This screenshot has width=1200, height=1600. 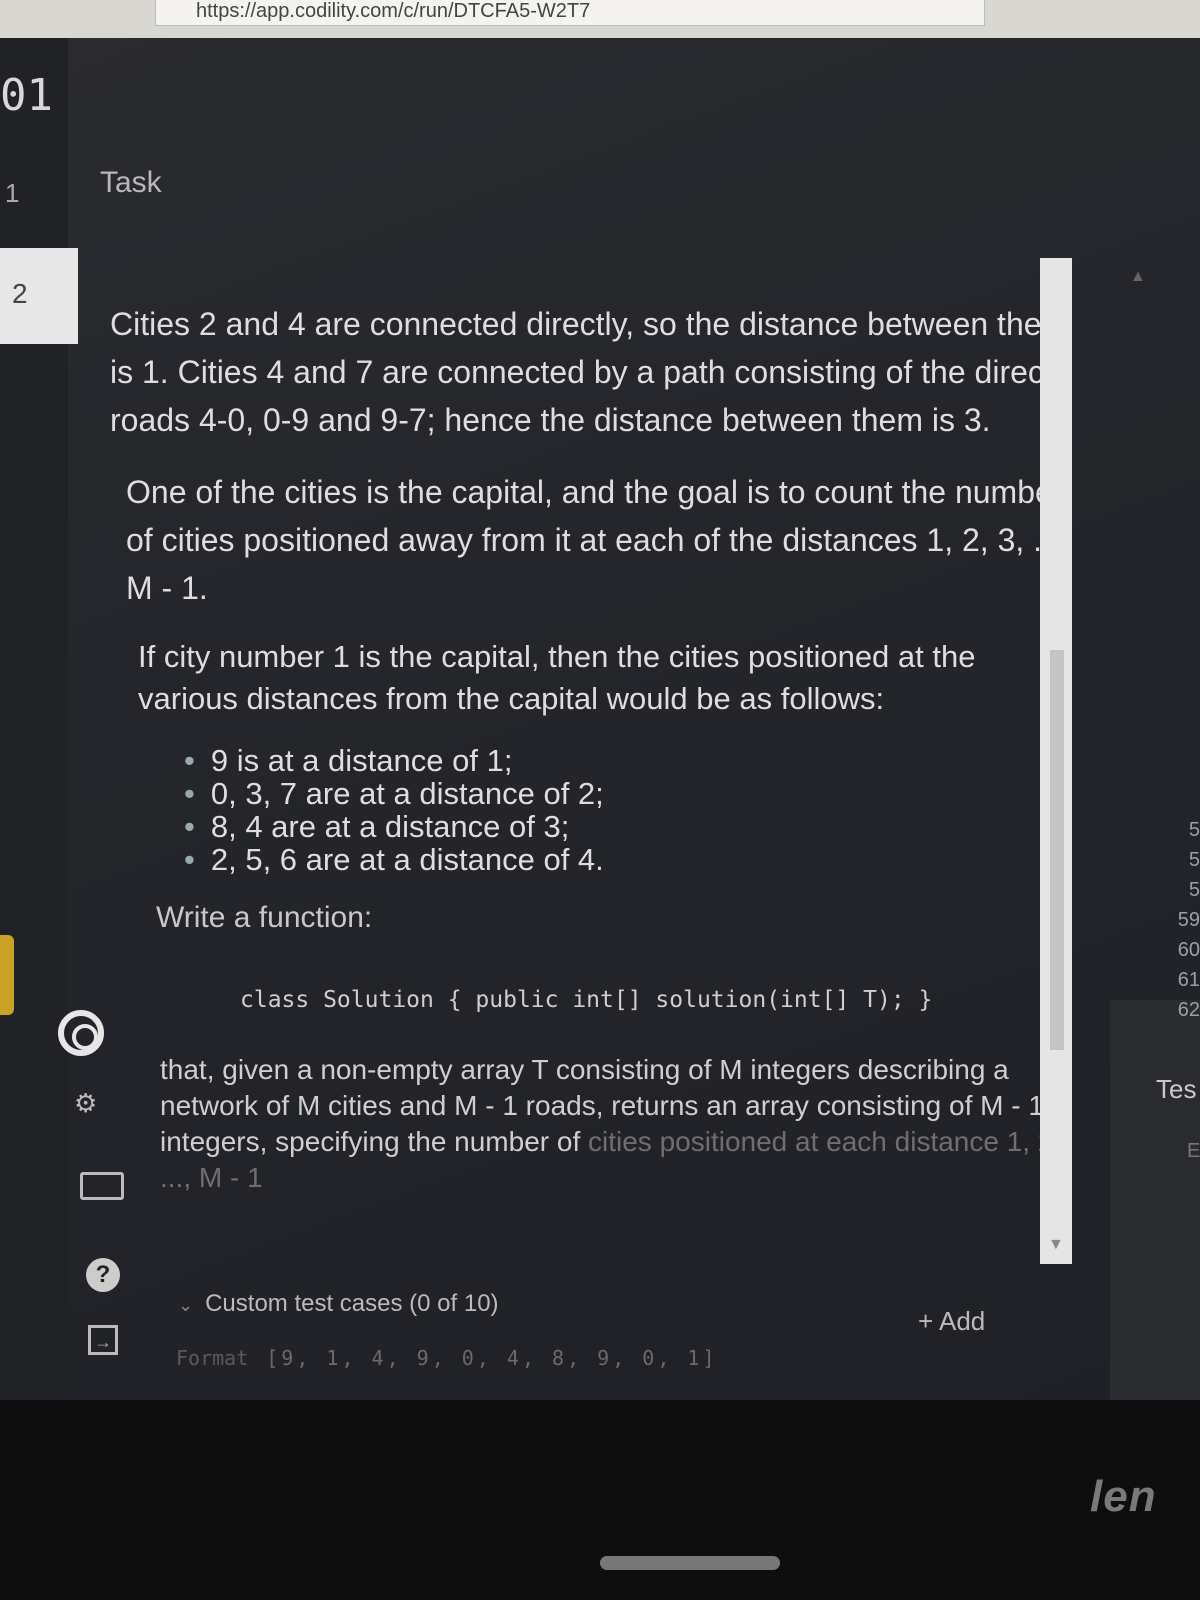 What do you see at coordinates (1188, 950) in the screenshot?
I see `line-number: 60` at bounding box center [1188, 950].